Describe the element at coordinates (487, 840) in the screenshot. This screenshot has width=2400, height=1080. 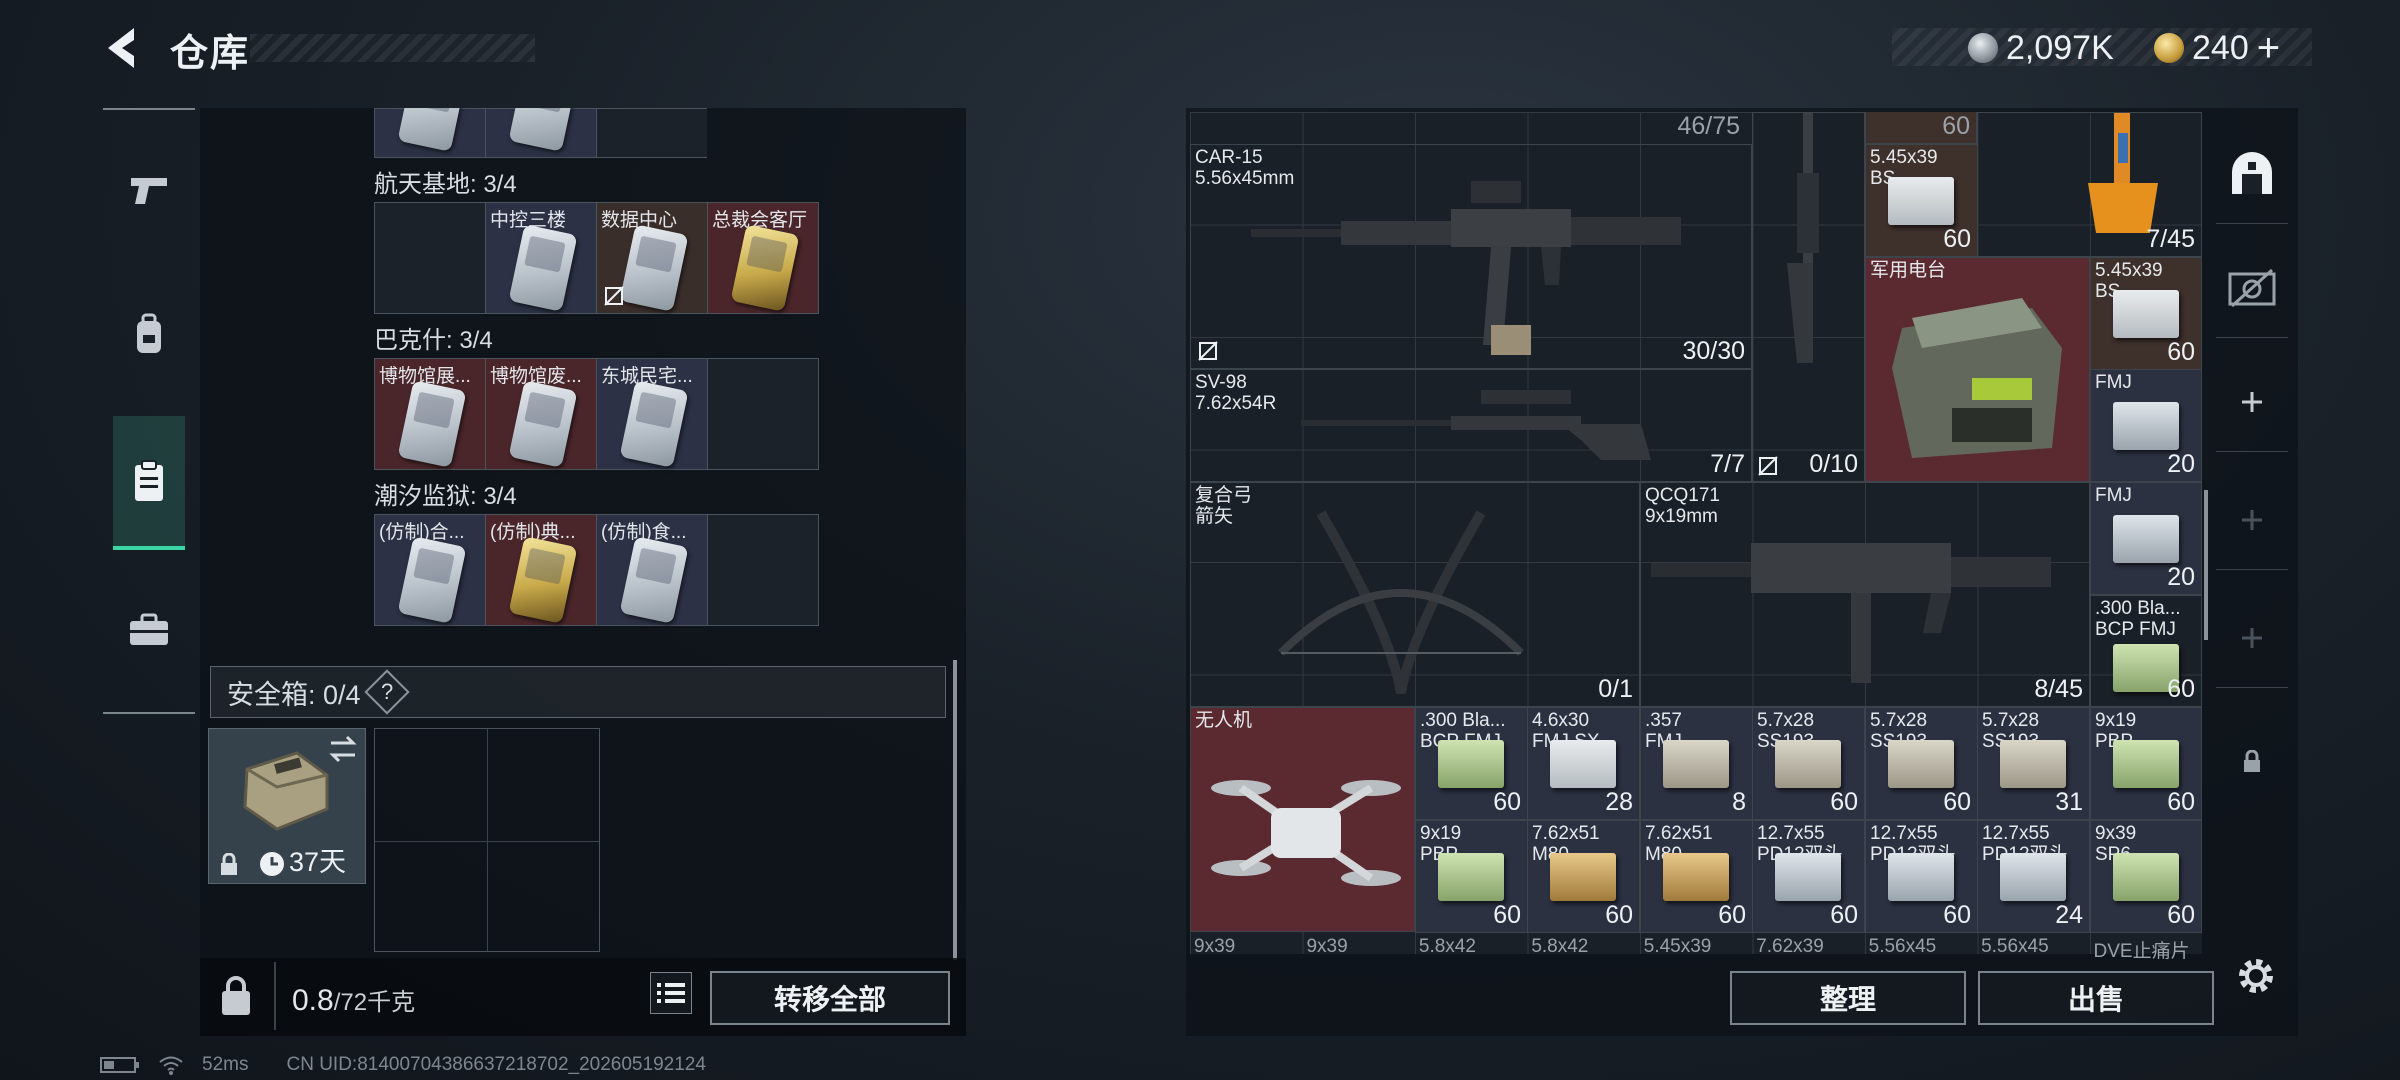
I see `safe-box-slots` at that location.